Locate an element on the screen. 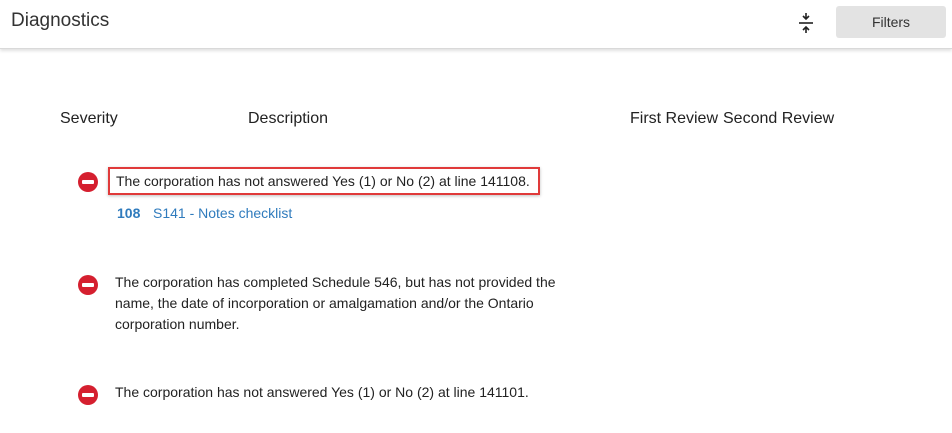 This screenshot has height=433, width=952. filters-button: Filters is located at coordinates (891, 22).